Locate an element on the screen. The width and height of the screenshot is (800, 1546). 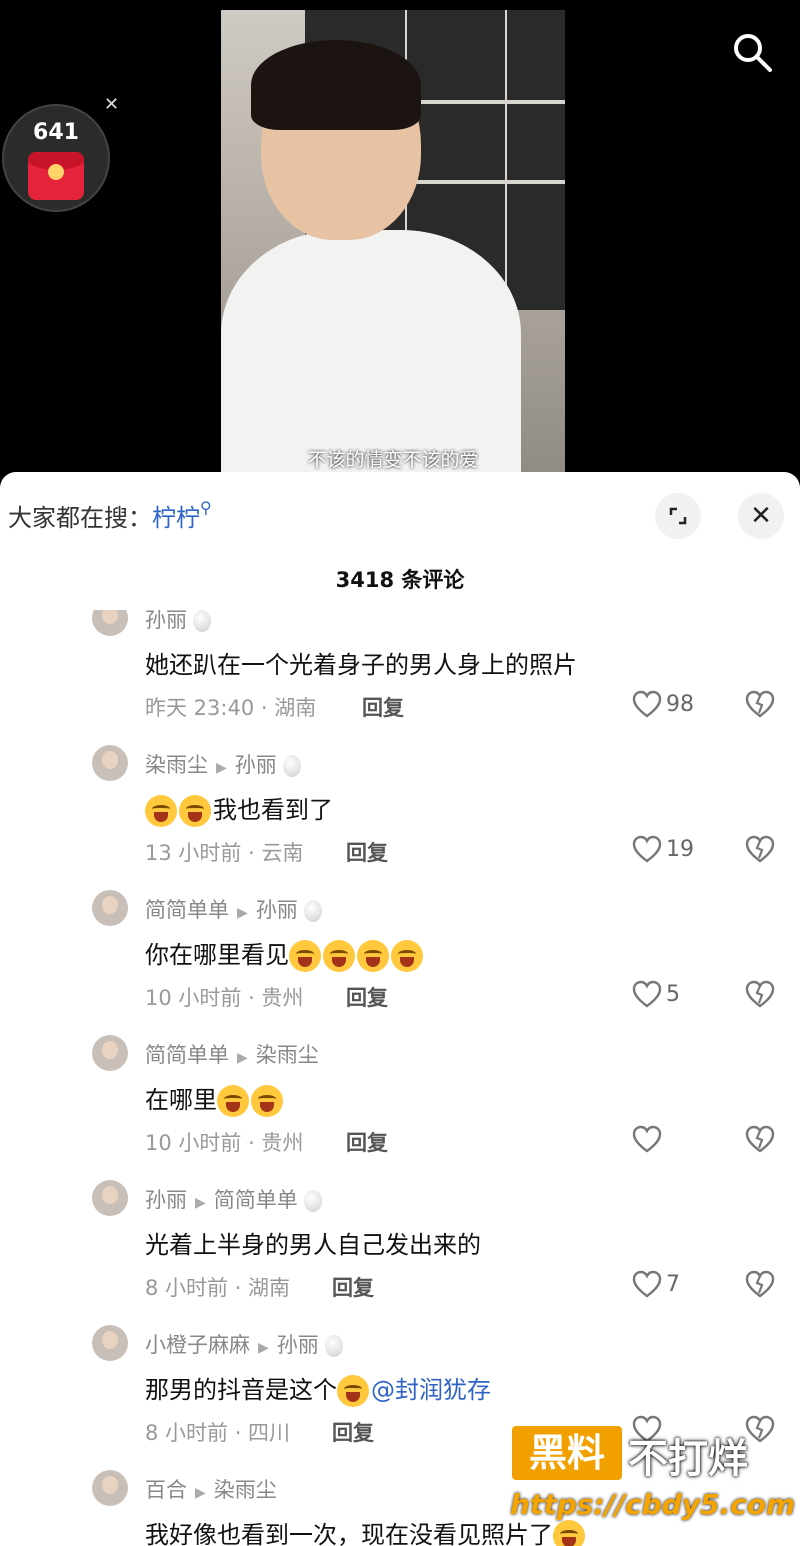
search-icon is located at coordinates (752, 52).